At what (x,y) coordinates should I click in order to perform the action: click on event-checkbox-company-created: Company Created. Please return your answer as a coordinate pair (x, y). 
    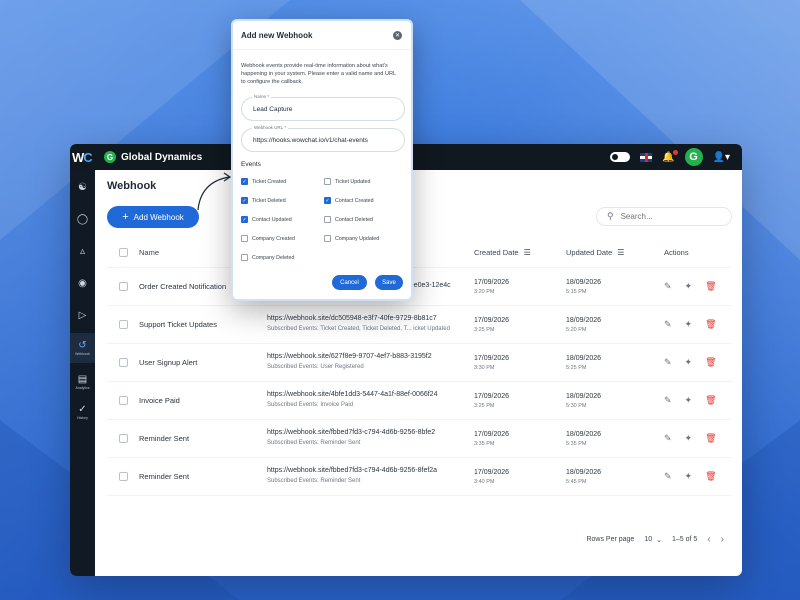
    Looking at the image, I should click on (268, 238).